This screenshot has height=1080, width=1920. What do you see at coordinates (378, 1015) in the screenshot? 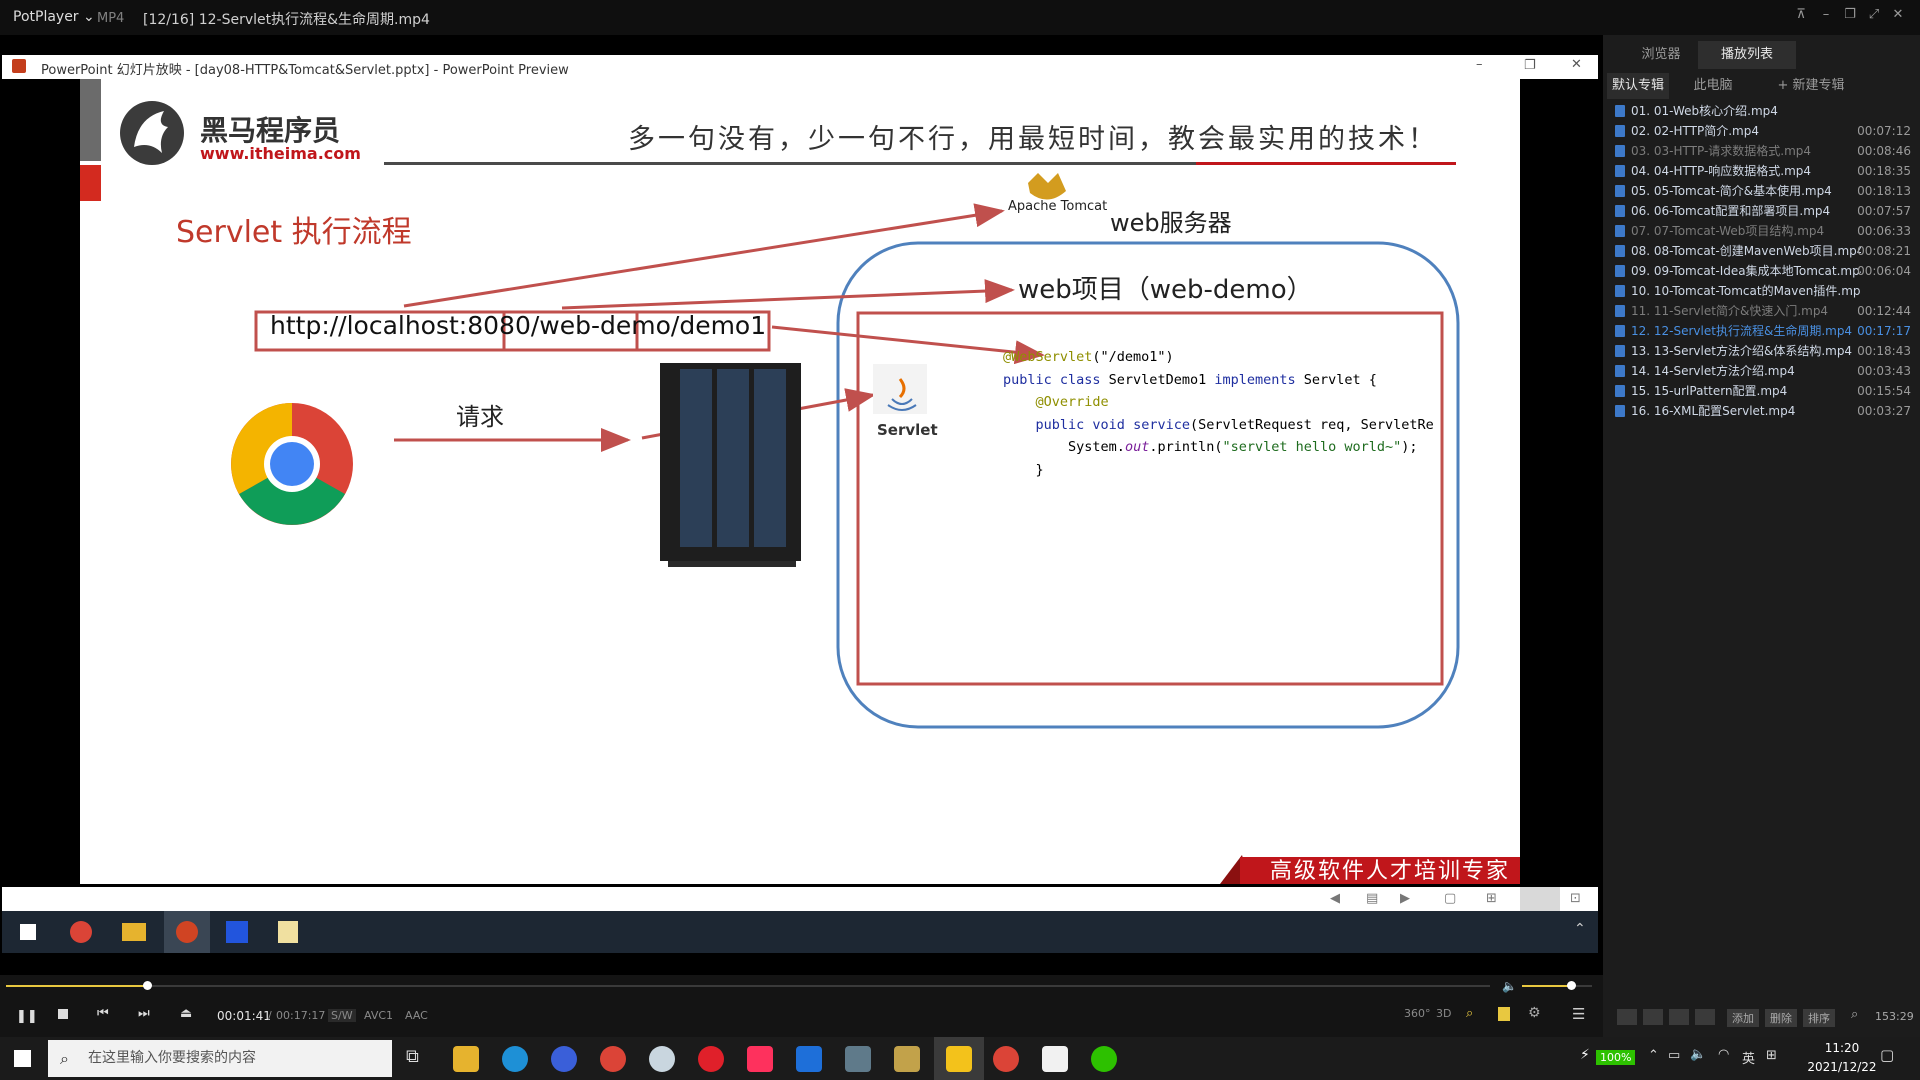
I see `tag-video-codec: AVC1` at bounding box center [378, 1015].